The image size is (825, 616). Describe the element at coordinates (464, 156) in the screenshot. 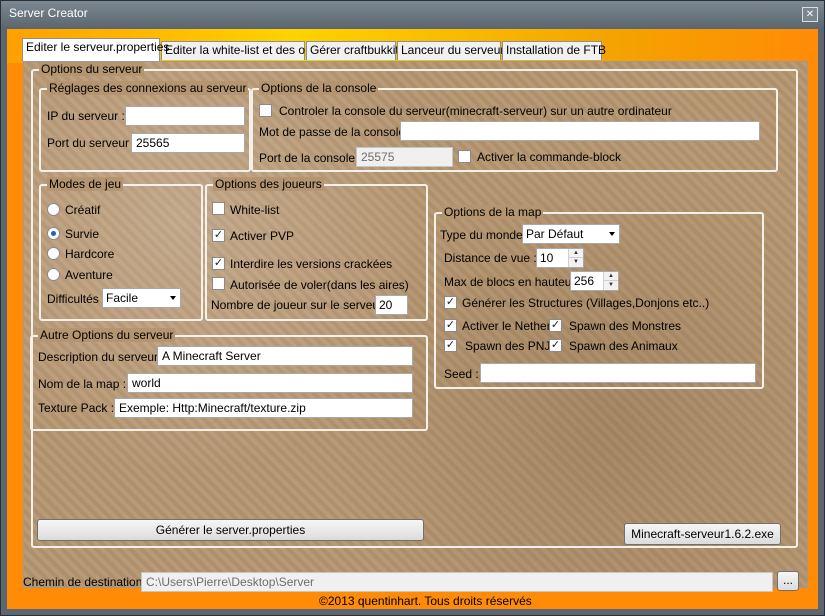

I see `command-block-checkbox` at that location.